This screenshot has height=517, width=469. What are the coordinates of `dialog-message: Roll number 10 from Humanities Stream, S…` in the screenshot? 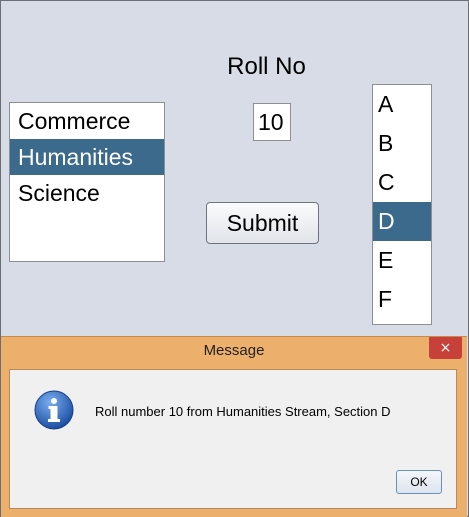 It's located at (243, 411).